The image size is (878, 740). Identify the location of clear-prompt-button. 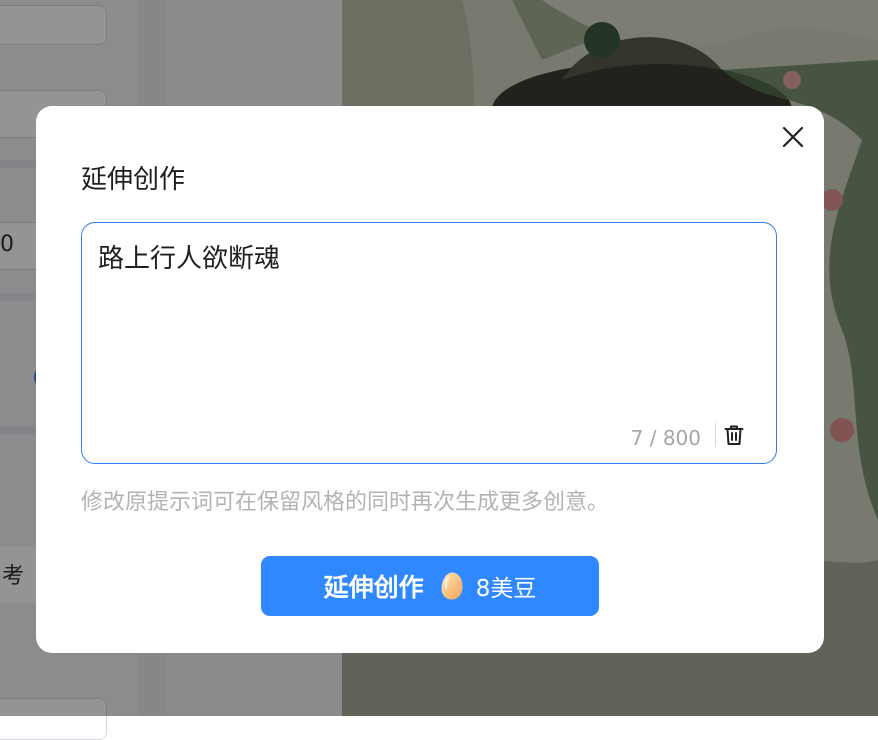
(734, 435).